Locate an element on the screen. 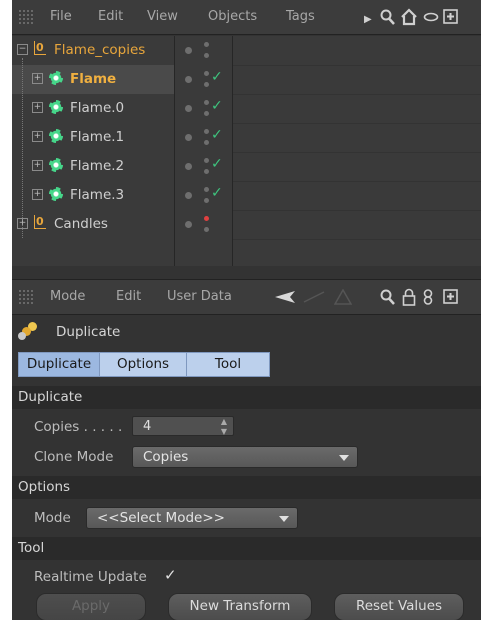 Image resolution: width=481 pixels, height=620 pixels. object-row-candles: + 0 Candles is located at coordinates (246, 225).